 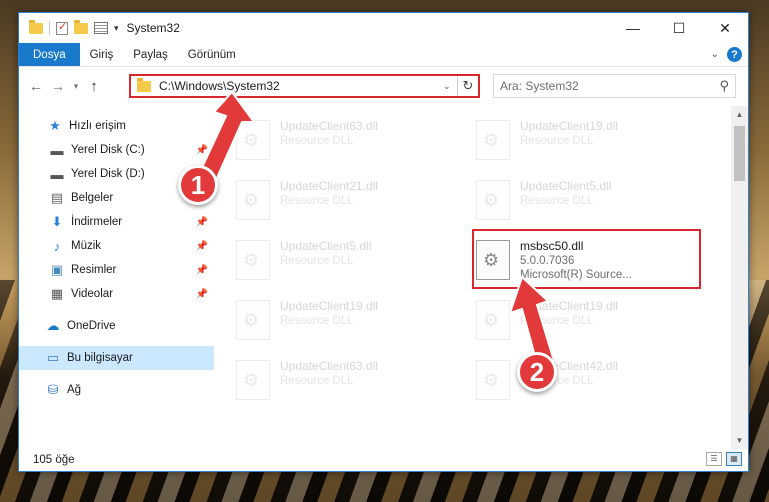 I want to click on downloads-icon: ⬇, so click(x=57, y=221).